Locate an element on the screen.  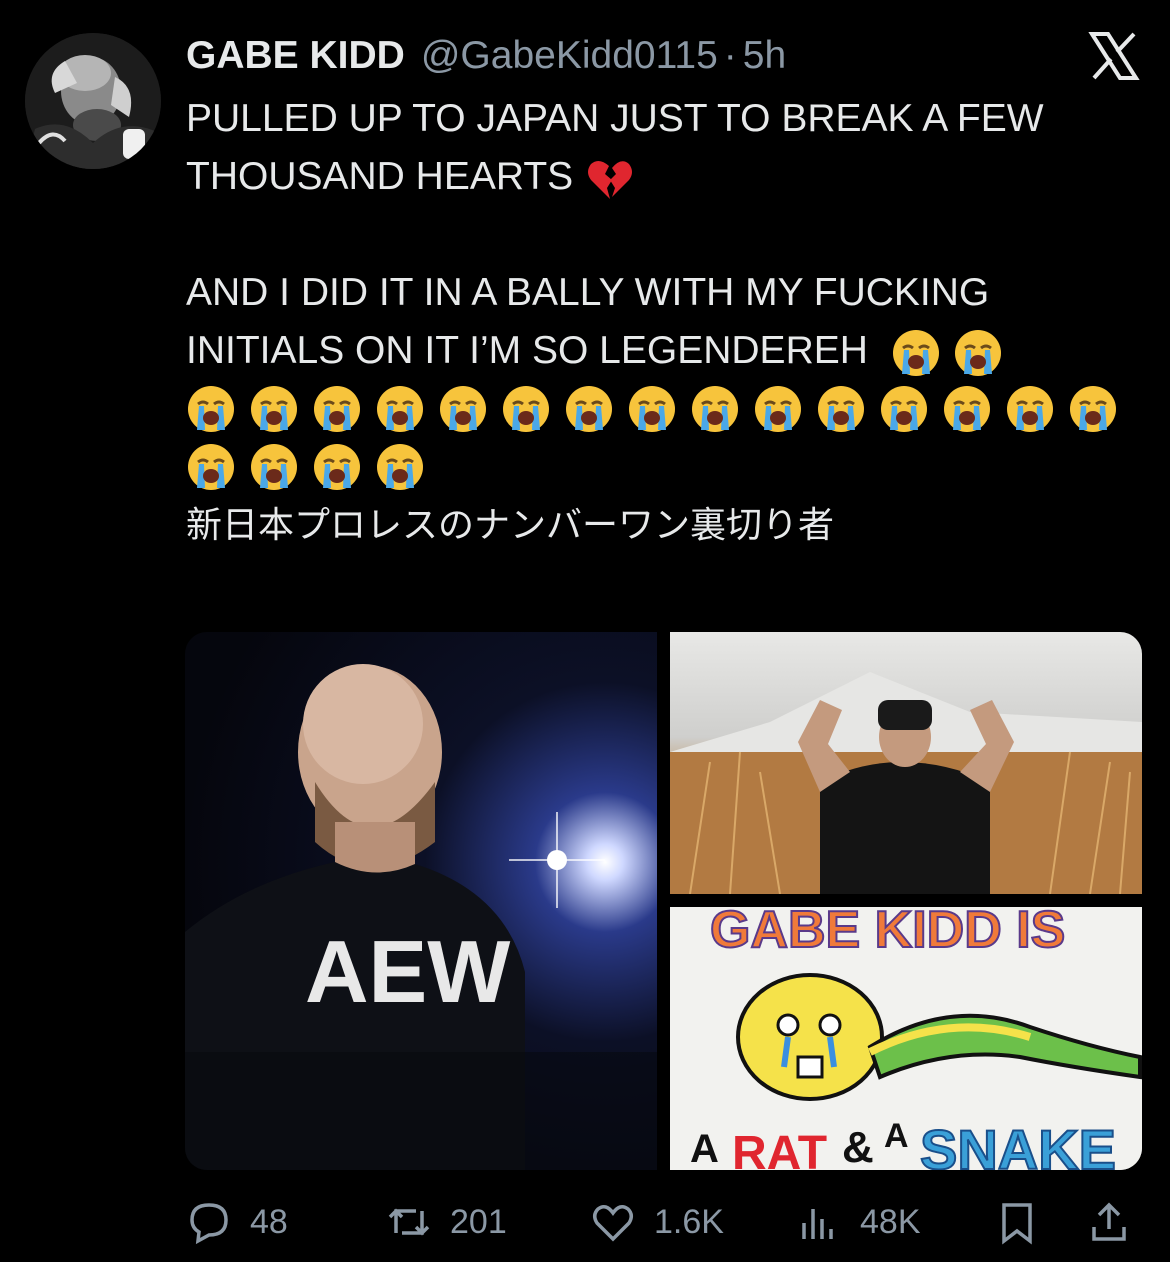
share-icon is located at coordinates (1109, 1221).